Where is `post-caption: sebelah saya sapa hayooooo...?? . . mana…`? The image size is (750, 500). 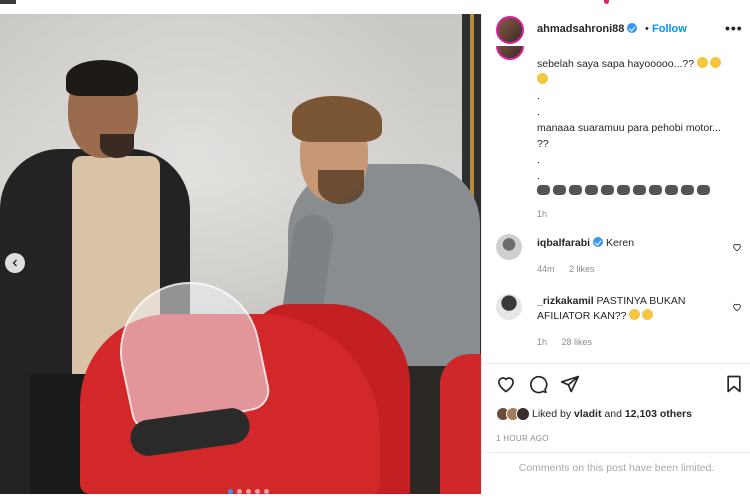
post-caption: sebelah saya sapa hayooooo...?? . . mana… is located at coordinates (637, 139).